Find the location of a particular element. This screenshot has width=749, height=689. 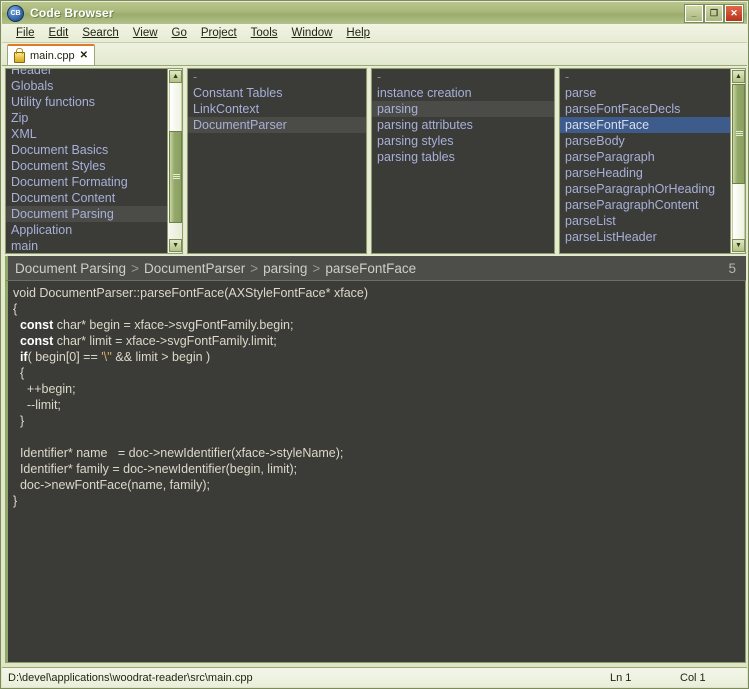

list-item: Document Content is located at coordinates (94, 198).